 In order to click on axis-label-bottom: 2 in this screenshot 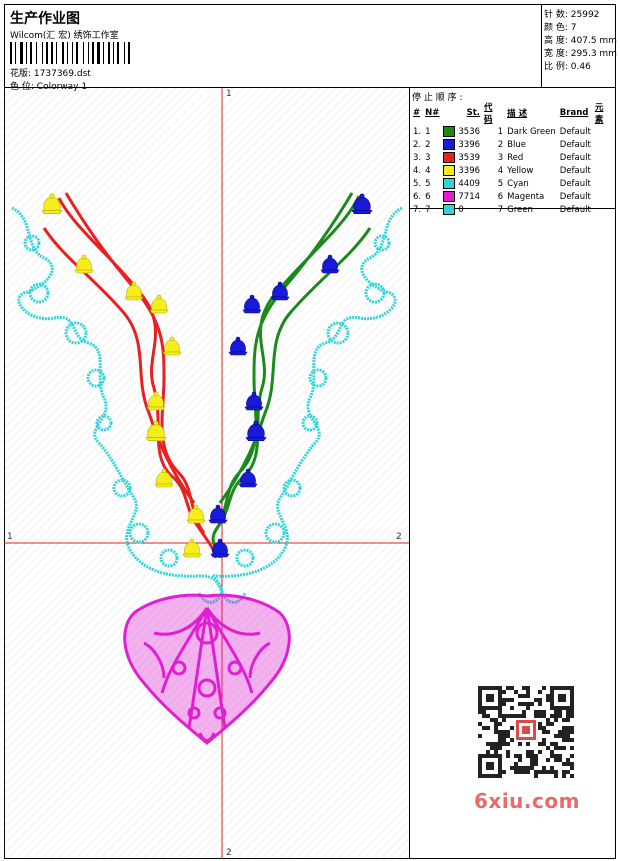, I will do `click(229, 853)`.